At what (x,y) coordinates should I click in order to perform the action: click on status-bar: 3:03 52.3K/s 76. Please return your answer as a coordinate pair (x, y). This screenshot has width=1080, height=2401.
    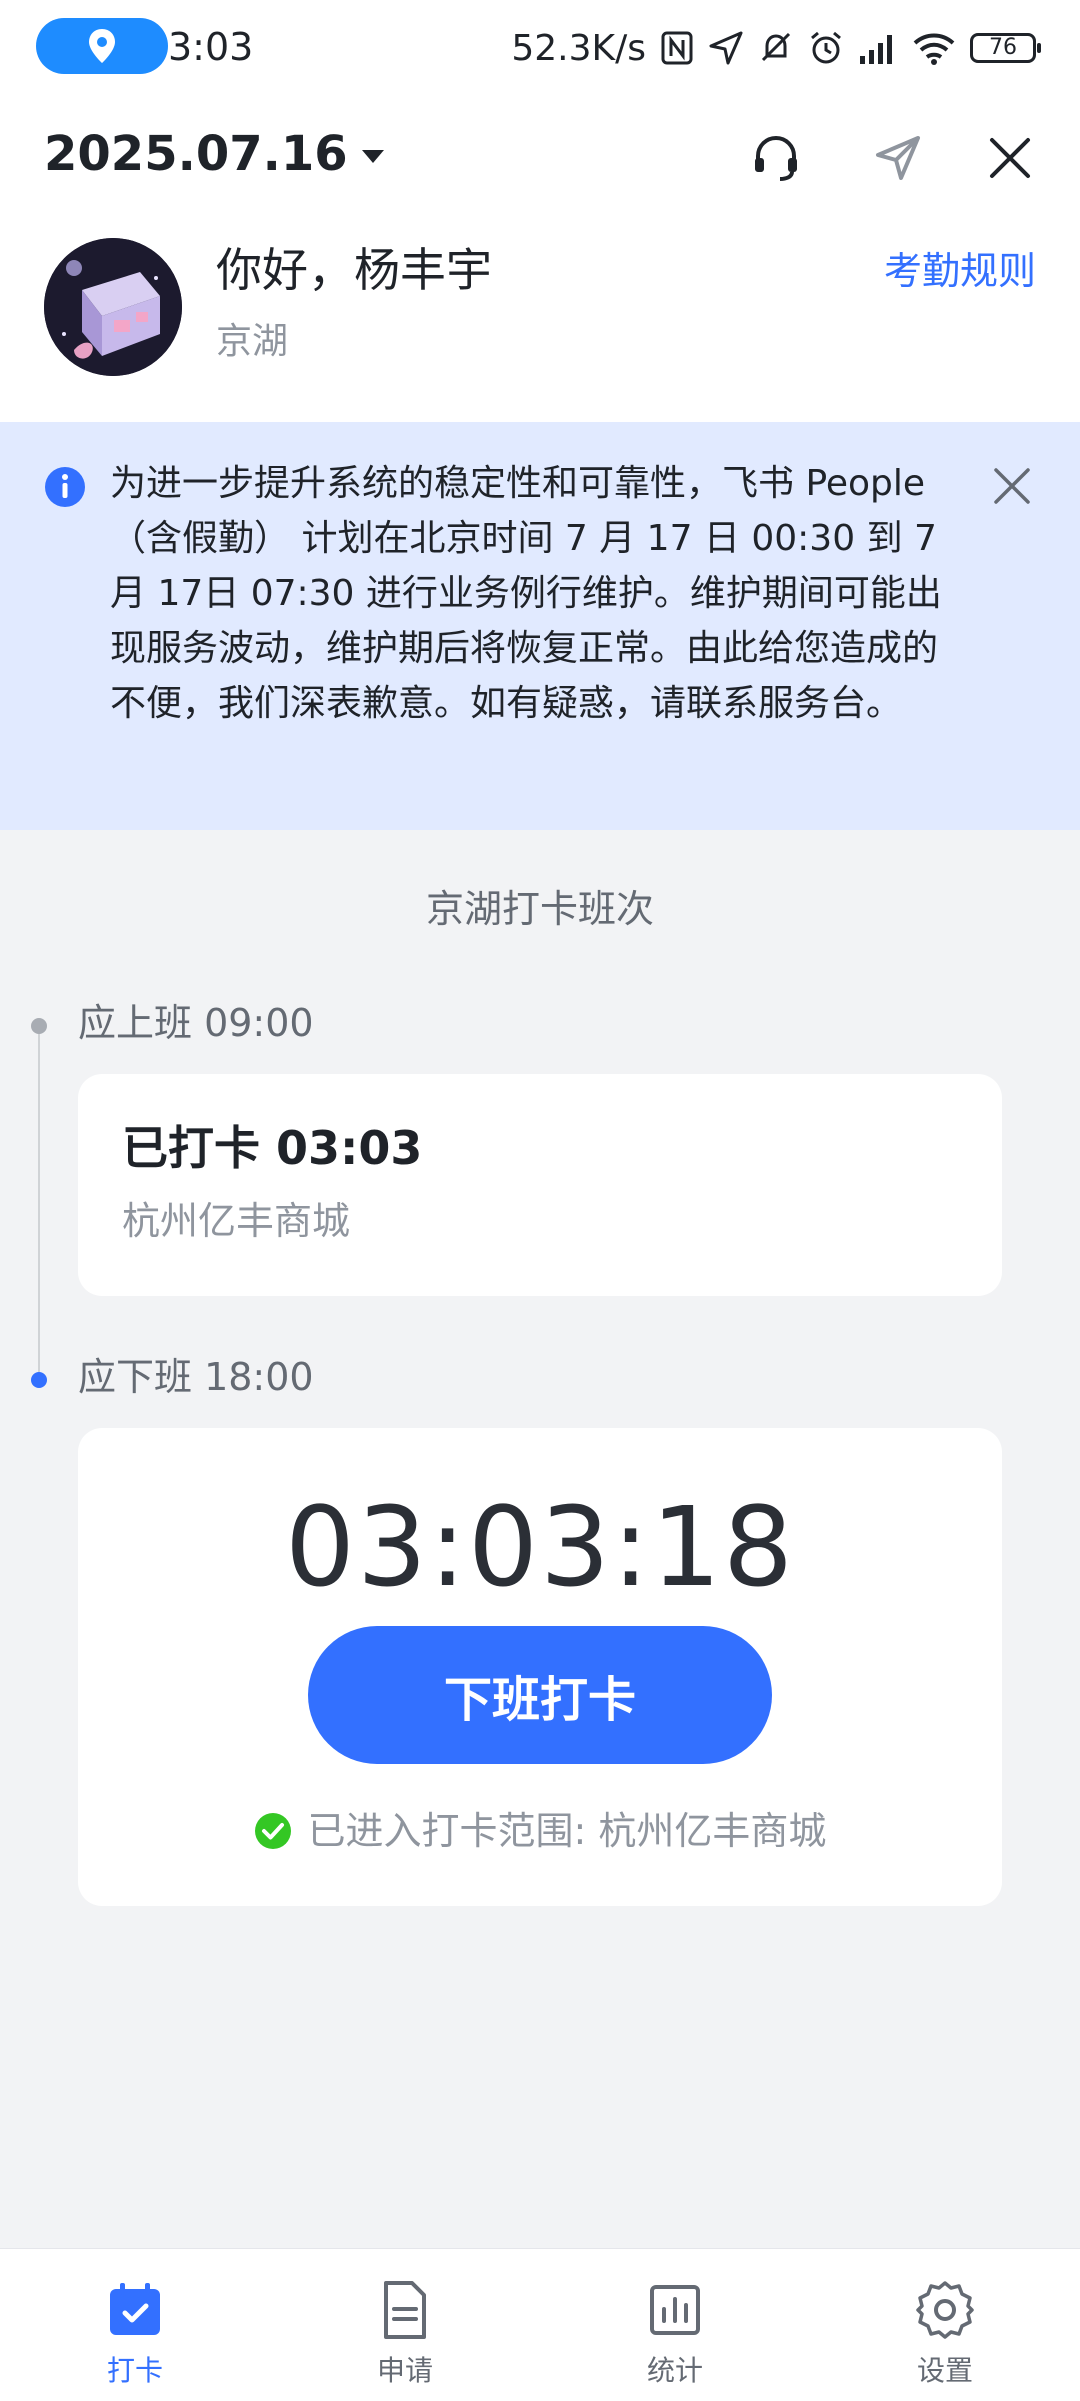
    Looking at the image, I should click on (540, 48).